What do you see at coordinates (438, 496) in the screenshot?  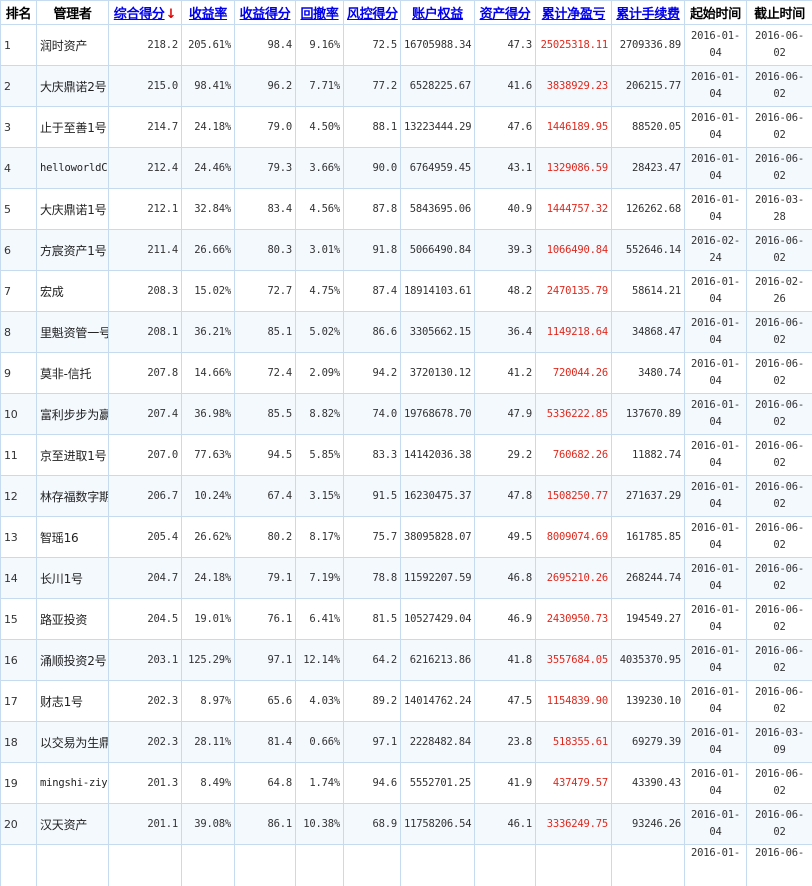 I see `equity-cell: 16230475.37` at bounding box center [438, 496].